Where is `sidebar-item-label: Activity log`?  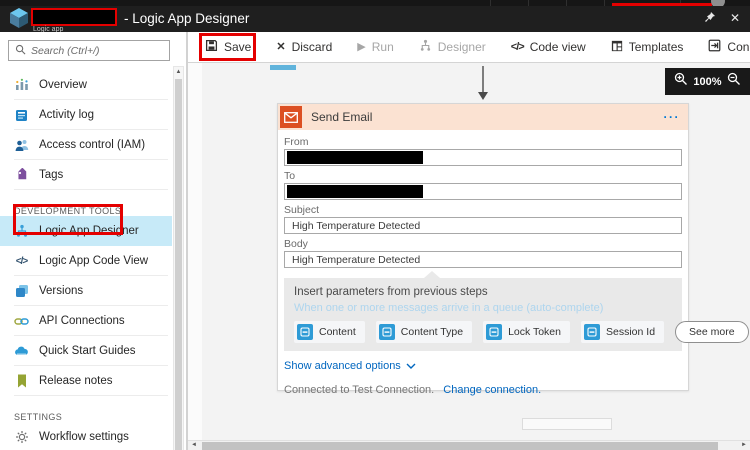
sidebar-item-label: Activity log is located at coordinates (66, 115).